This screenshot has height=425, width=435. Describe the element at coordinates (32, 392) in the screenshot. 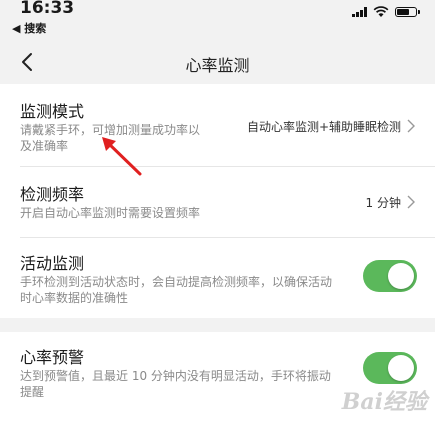

I see `heart-rate-alert-desc-line2: 提醒` at that location.